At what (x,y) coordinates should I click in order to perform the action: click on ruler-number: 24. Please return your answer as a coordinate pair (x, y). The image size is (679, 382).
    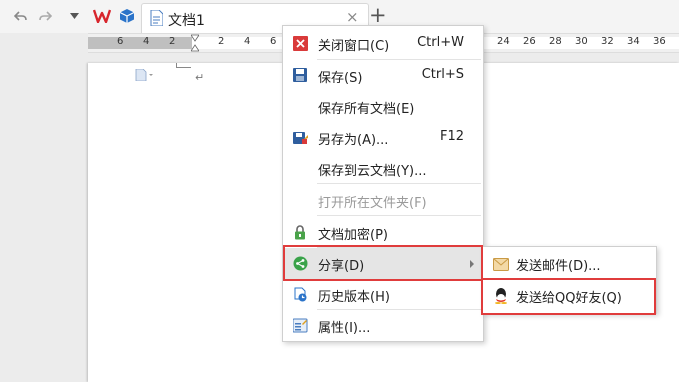
    Looking at the image, I should click on (503, 41).